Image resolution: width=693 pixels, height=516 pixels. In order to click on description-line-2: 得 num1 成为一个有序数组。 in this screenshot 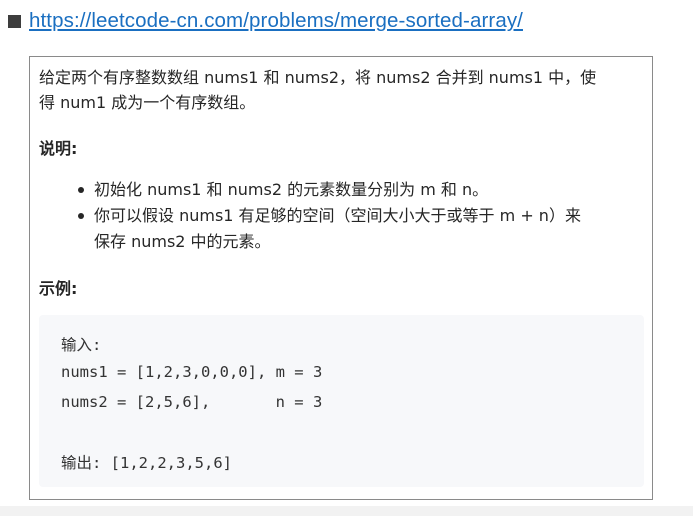, I will do `click(147, 102)`.